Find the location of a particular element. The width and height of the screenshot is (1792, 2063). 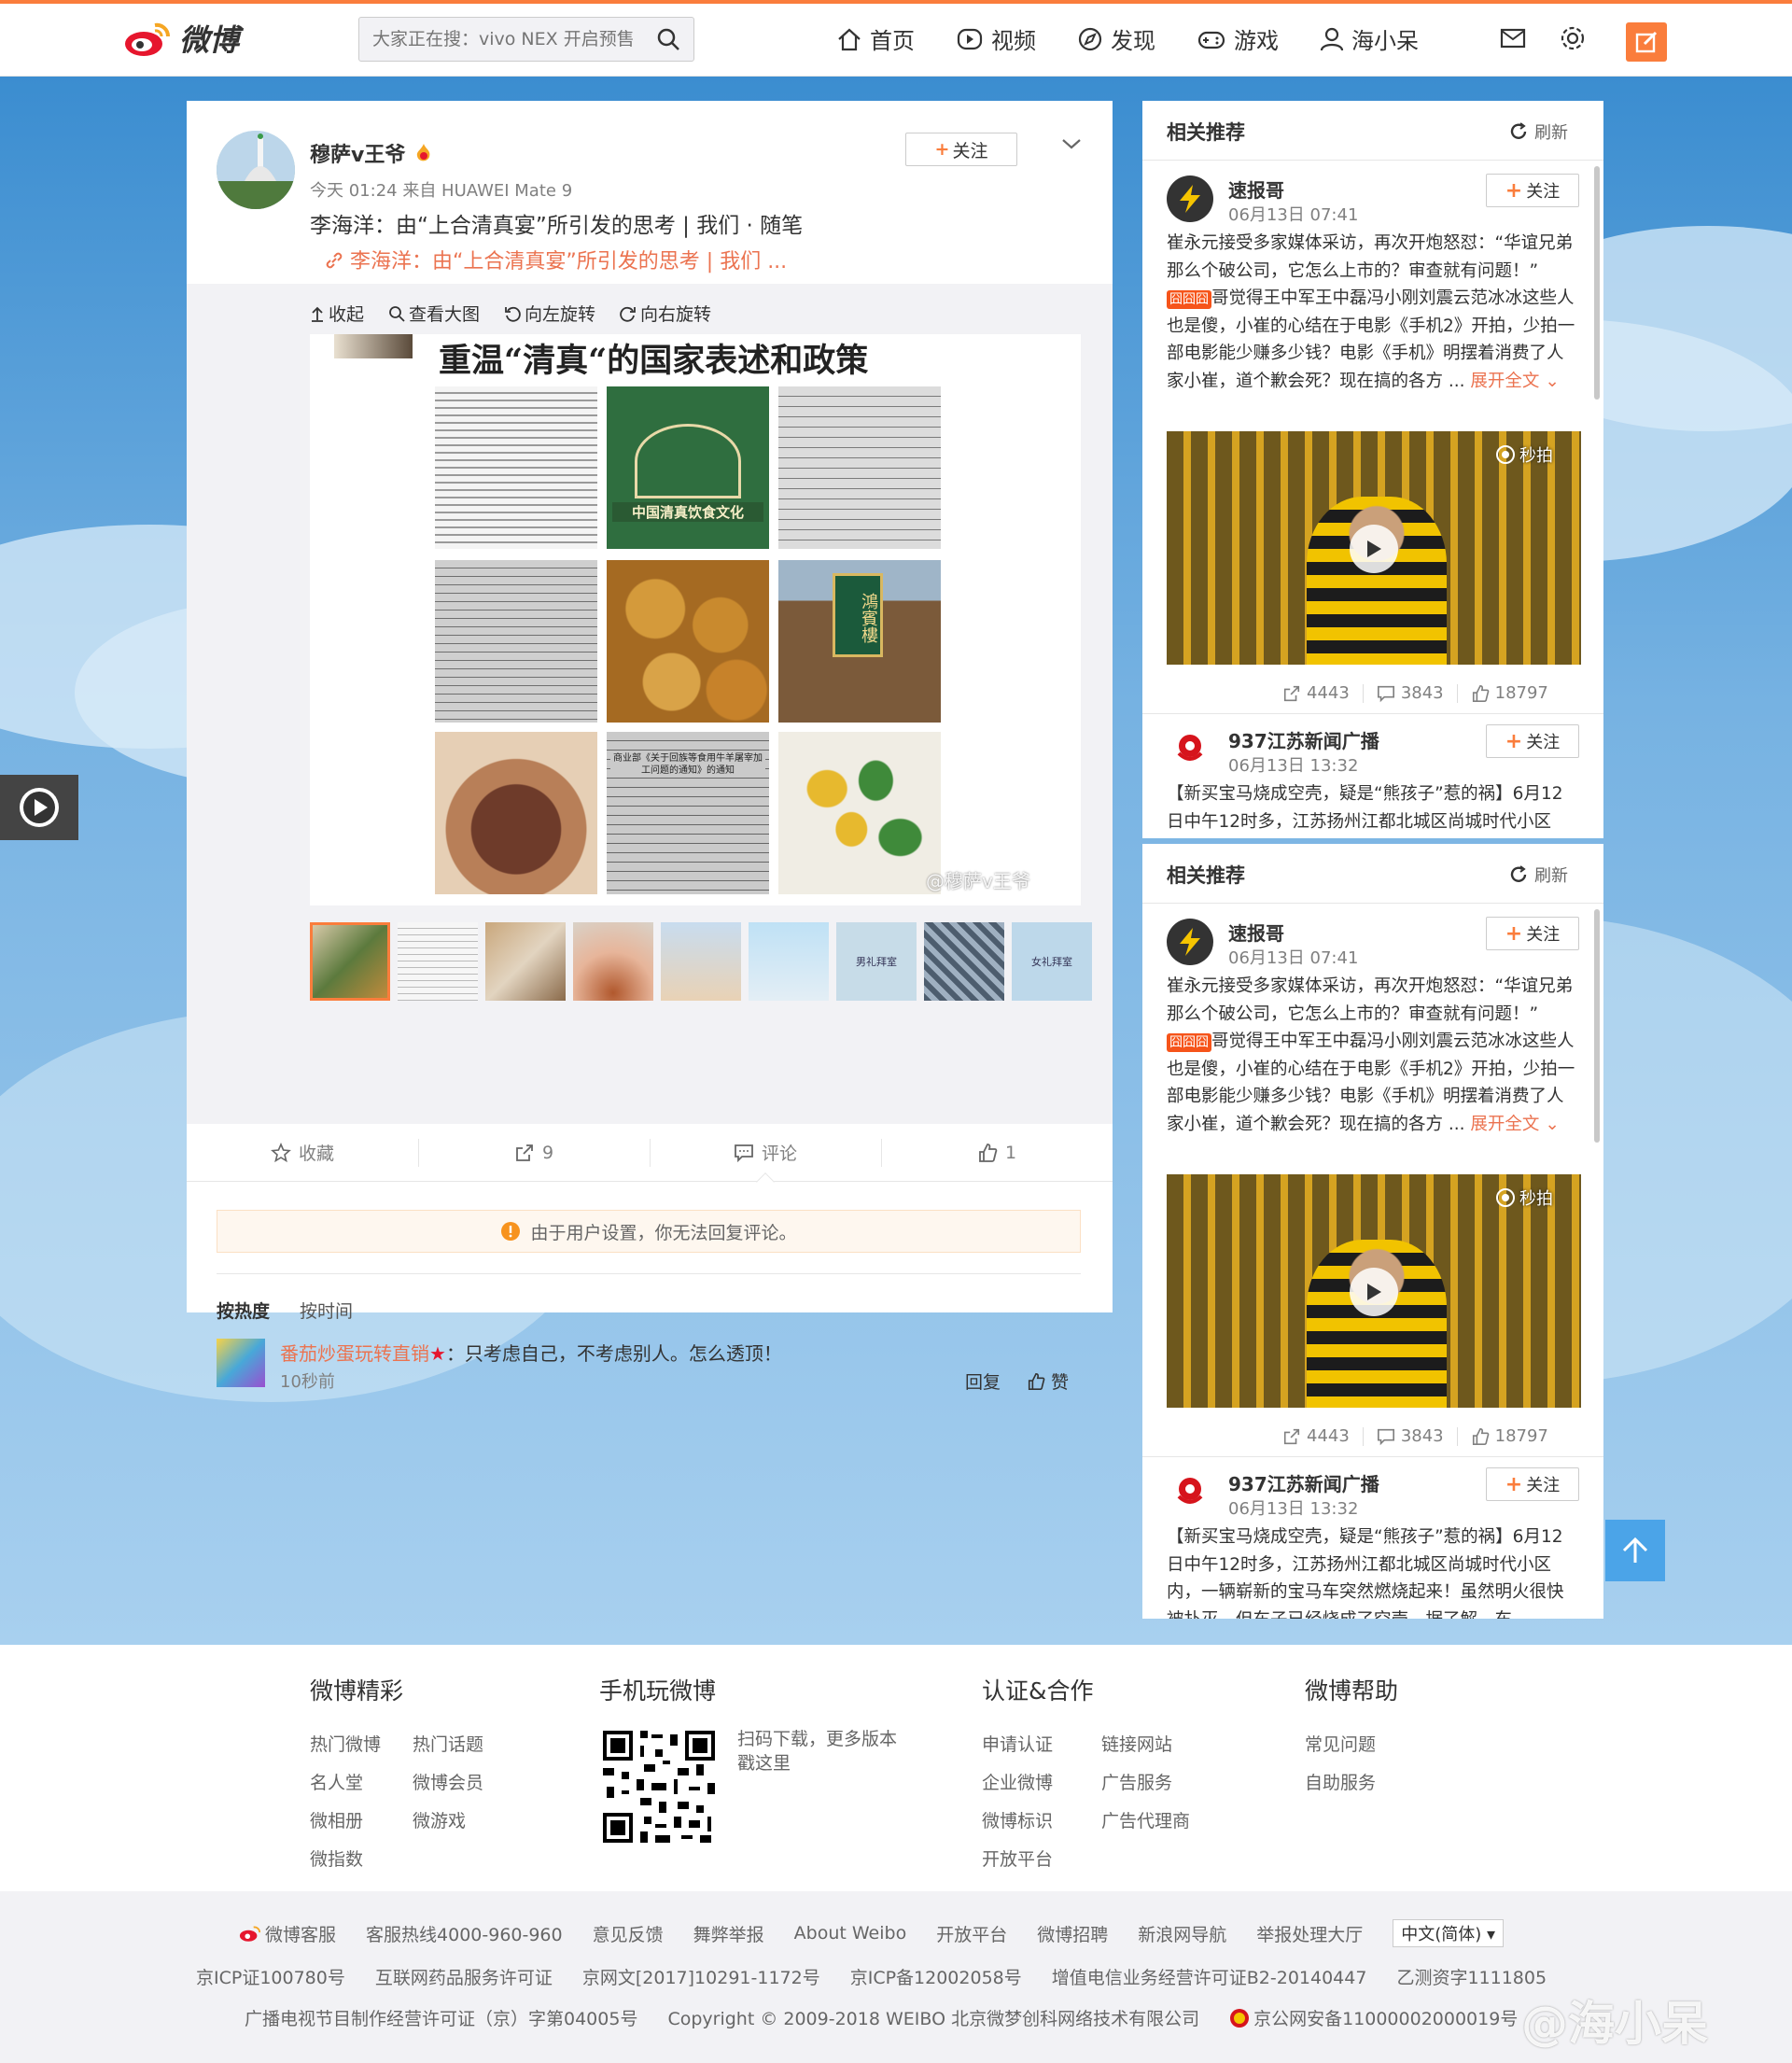

commenter-avatar is located at coordinates (241, 1363).